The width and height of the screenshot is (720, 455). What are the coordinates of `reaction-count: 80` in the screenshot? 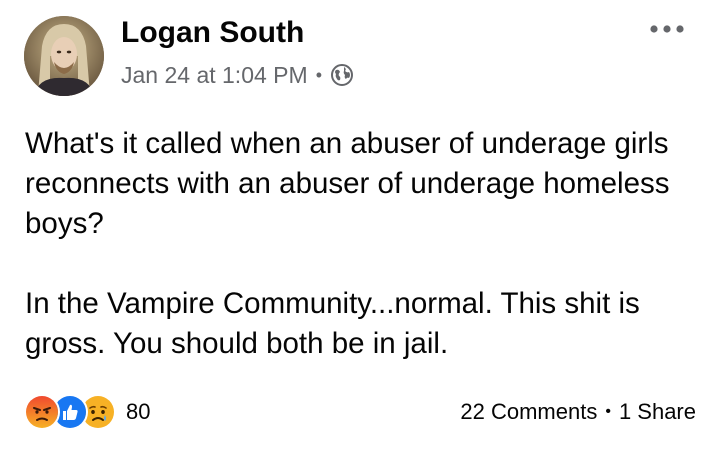 It's located at (138, 411).